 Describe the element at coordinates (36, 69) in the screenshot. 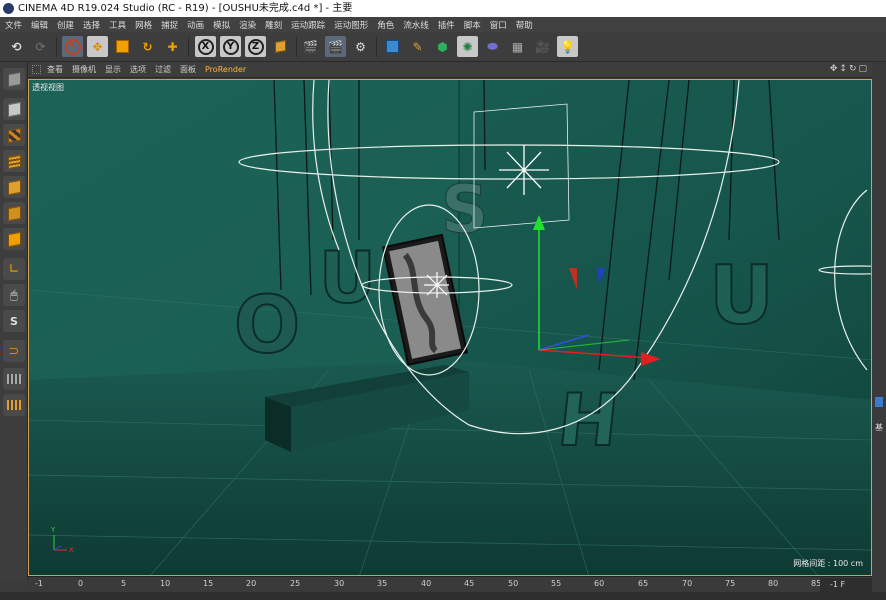

I see `viewport-grip-icon` at that location.